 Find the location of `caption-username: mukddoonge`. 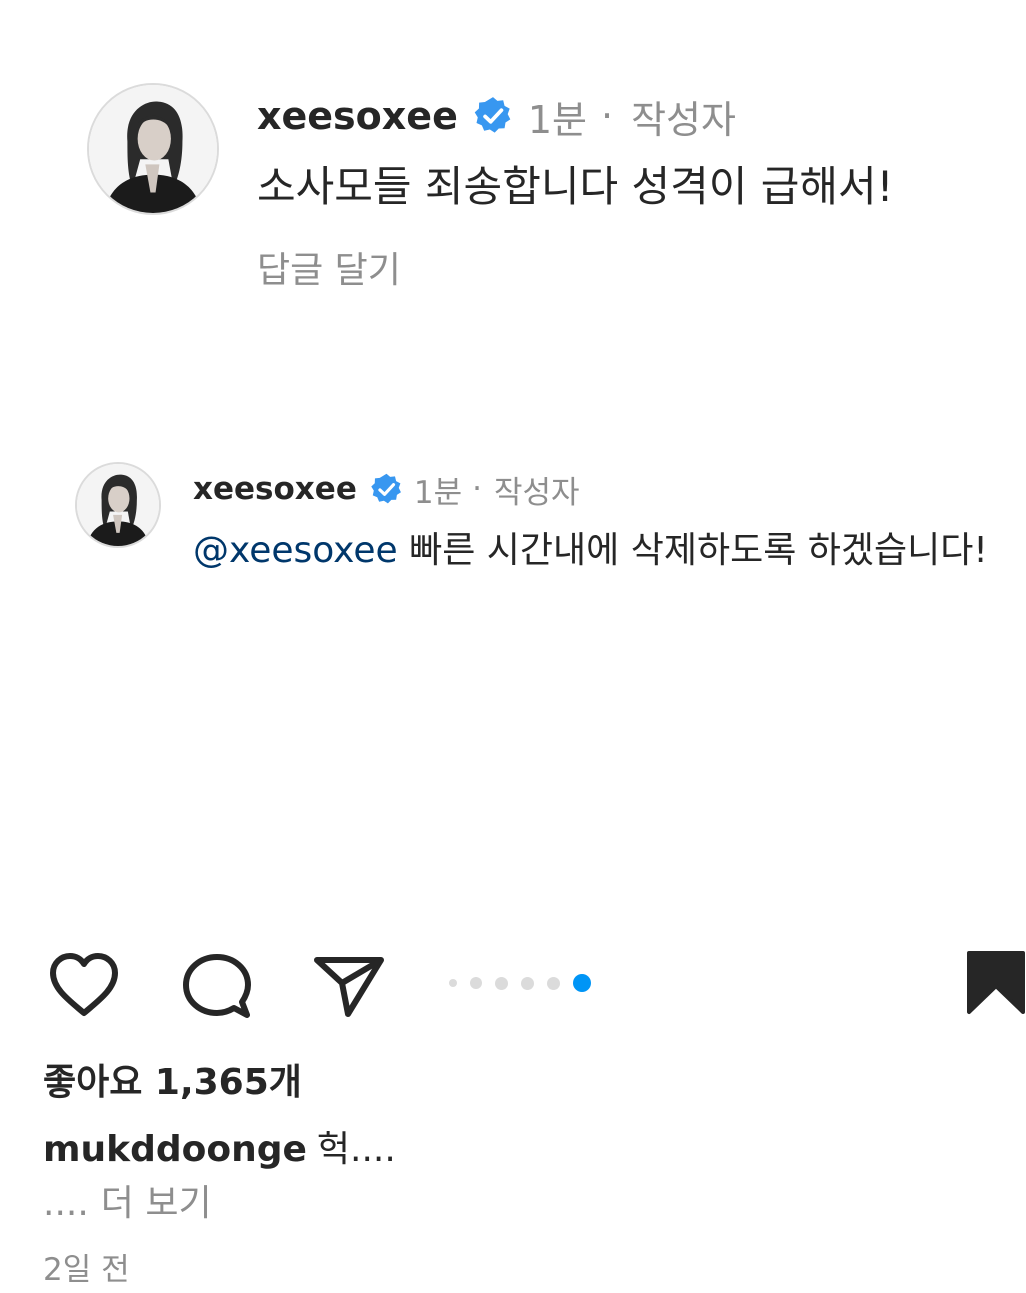

caption-username: mukddoonge is located at coordinates (175, 1149).